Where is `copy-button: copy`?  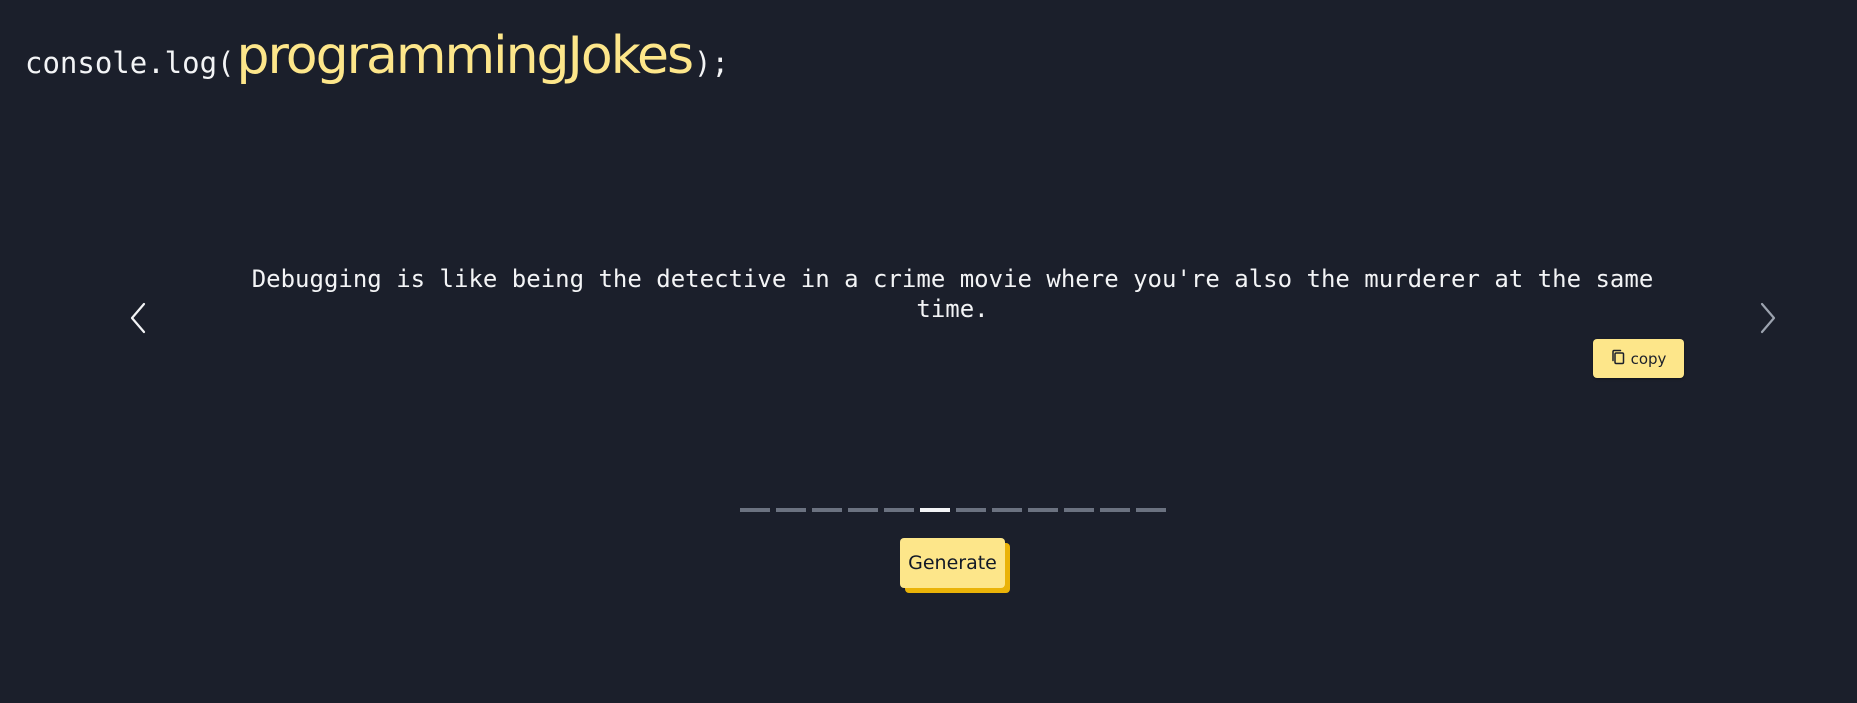
copy-button: copy is located at coordinates (1638, 358).